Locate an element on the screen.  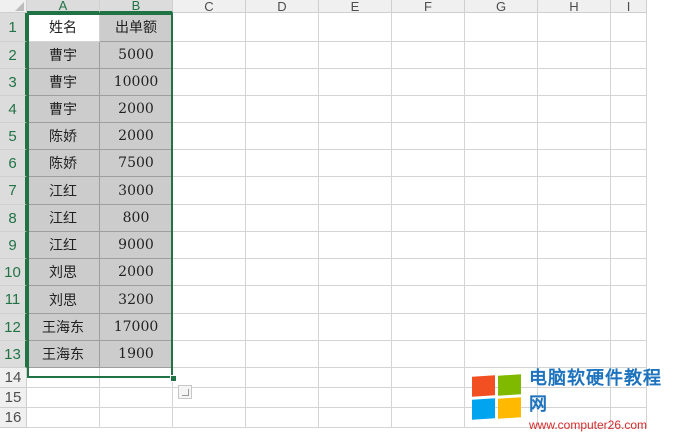
cell-f13 is located at coordinates (428, 354).